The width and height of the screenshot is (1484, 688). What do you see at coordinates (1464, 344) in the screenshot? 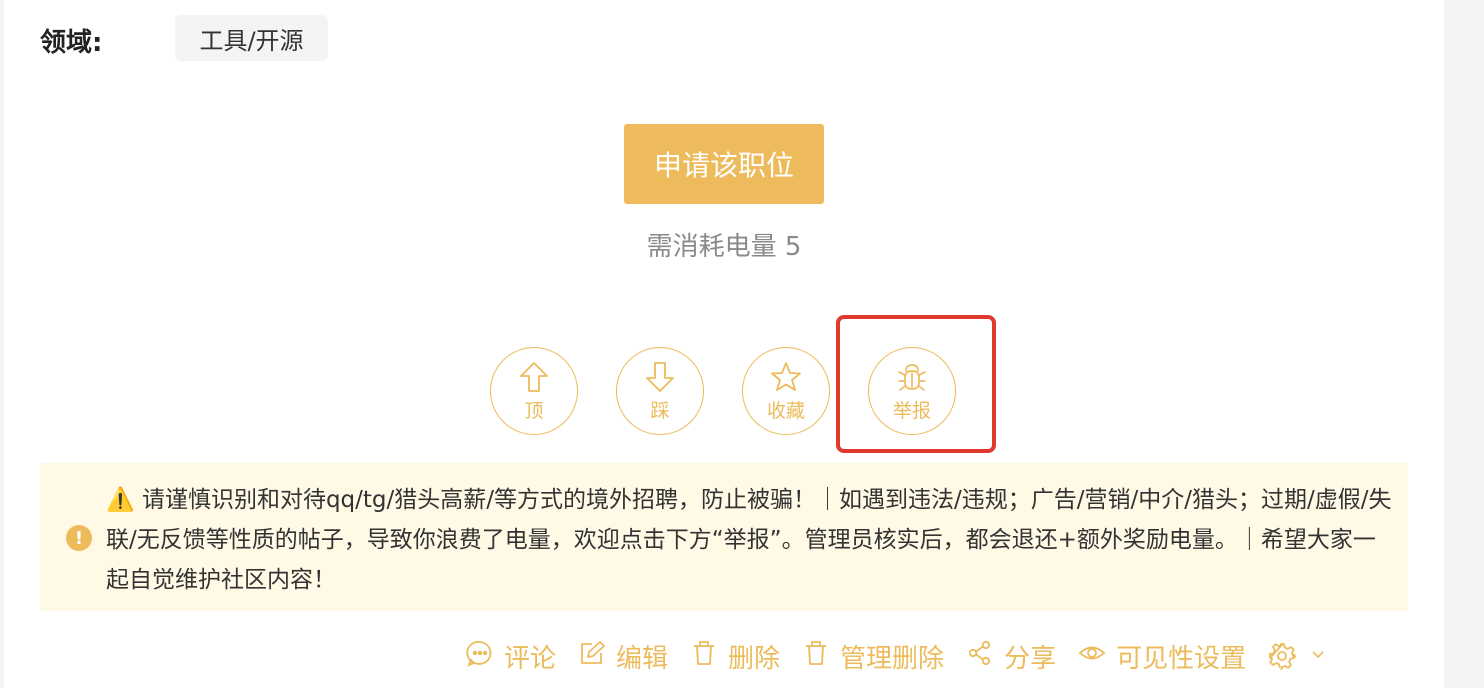
I see `right-gutter` at bounding box center [1464, 344].